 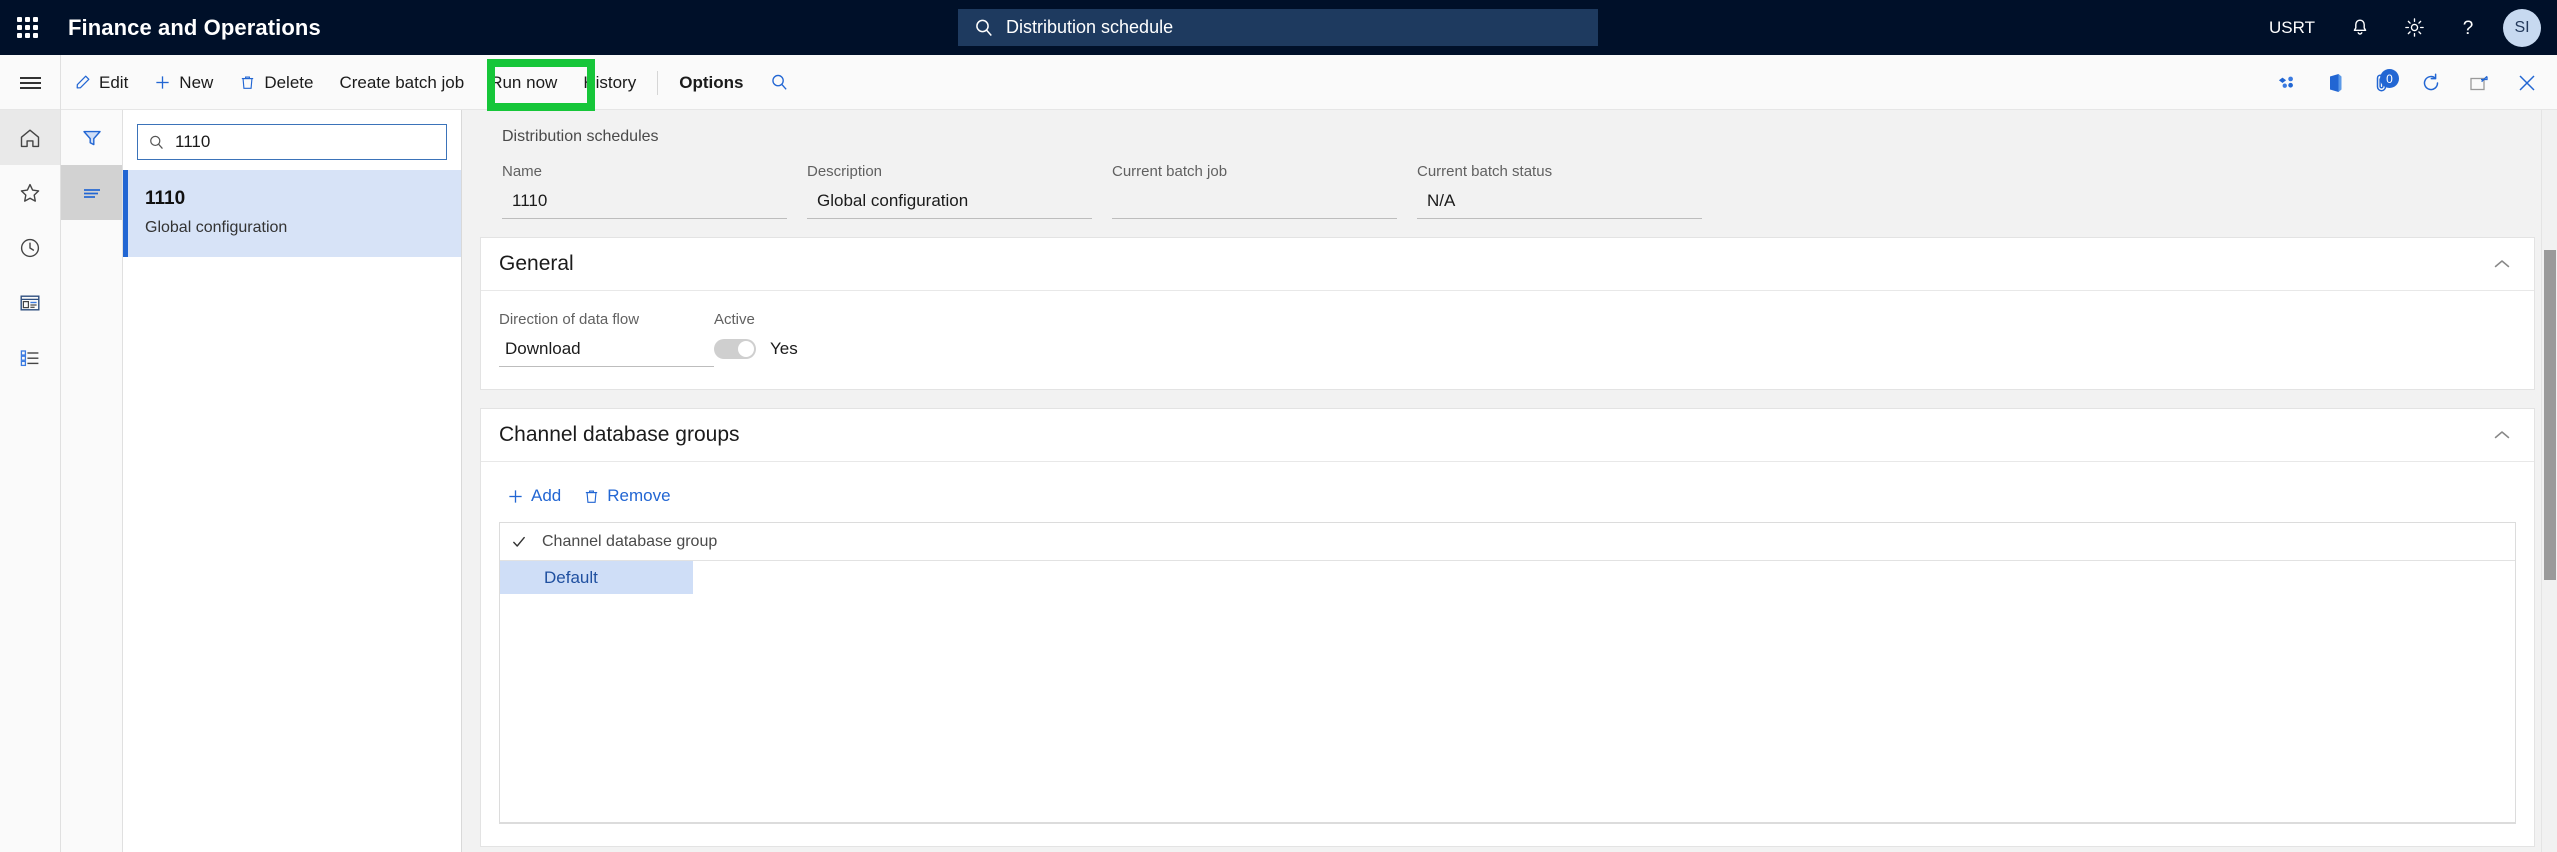 I want to click on hamburger-menu-icon, so click(x=30, y=83).